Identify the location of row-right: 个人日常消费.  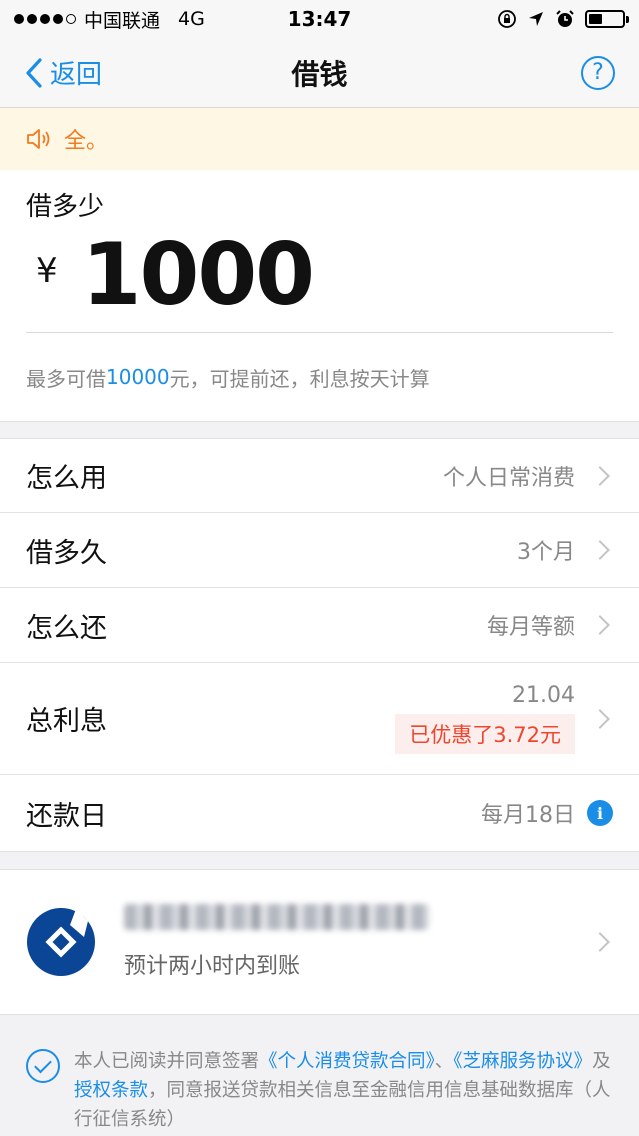
(528, 476).